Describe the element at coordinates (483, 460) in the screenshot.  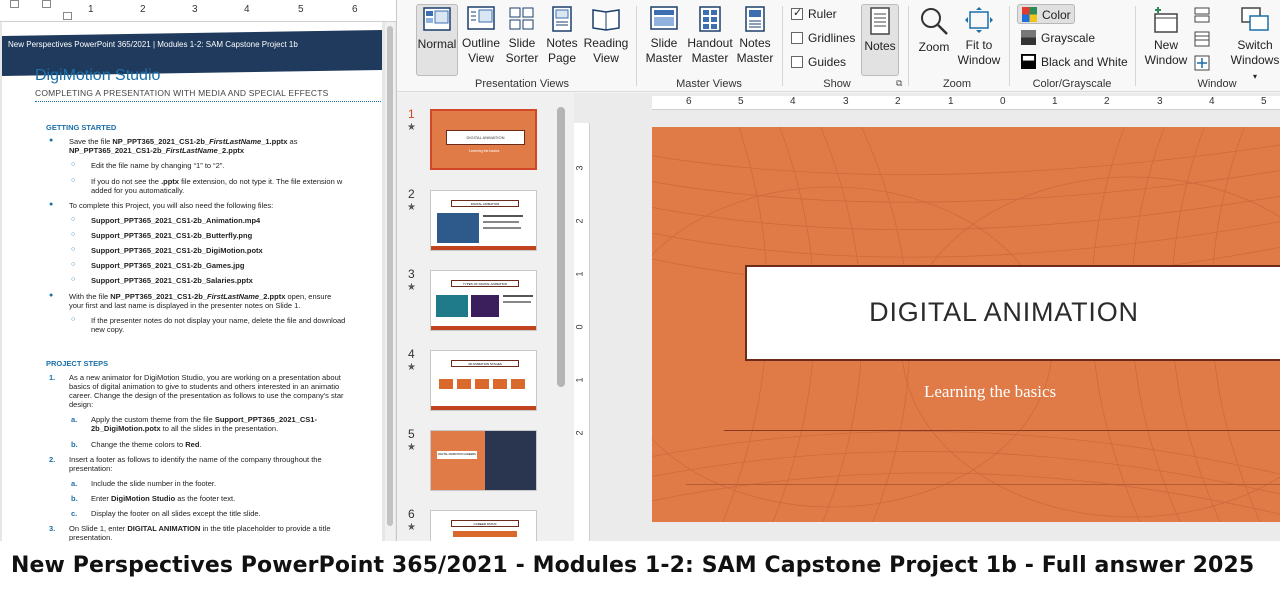
I see `slide-thumbnail-5: DIGITAL ANIMATION CAREERS` at that location.